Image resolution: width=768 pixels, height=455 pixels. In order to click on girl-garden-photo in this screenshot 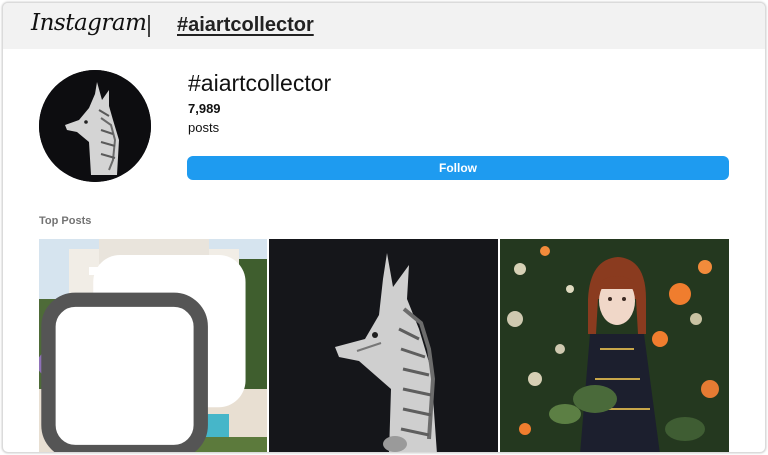, I will do `click(614, 345)`.